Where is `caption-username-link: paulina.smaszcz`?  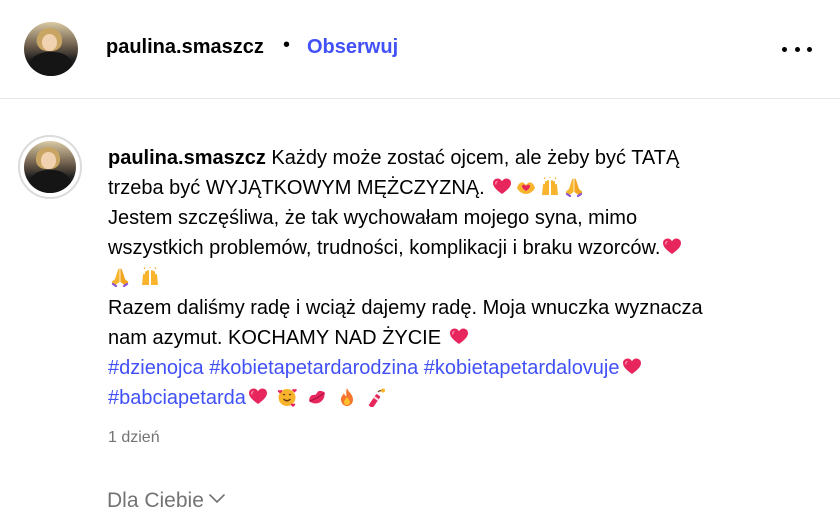
caption-username-link: paulina.smaszcz is located at coordinates (187, 158).